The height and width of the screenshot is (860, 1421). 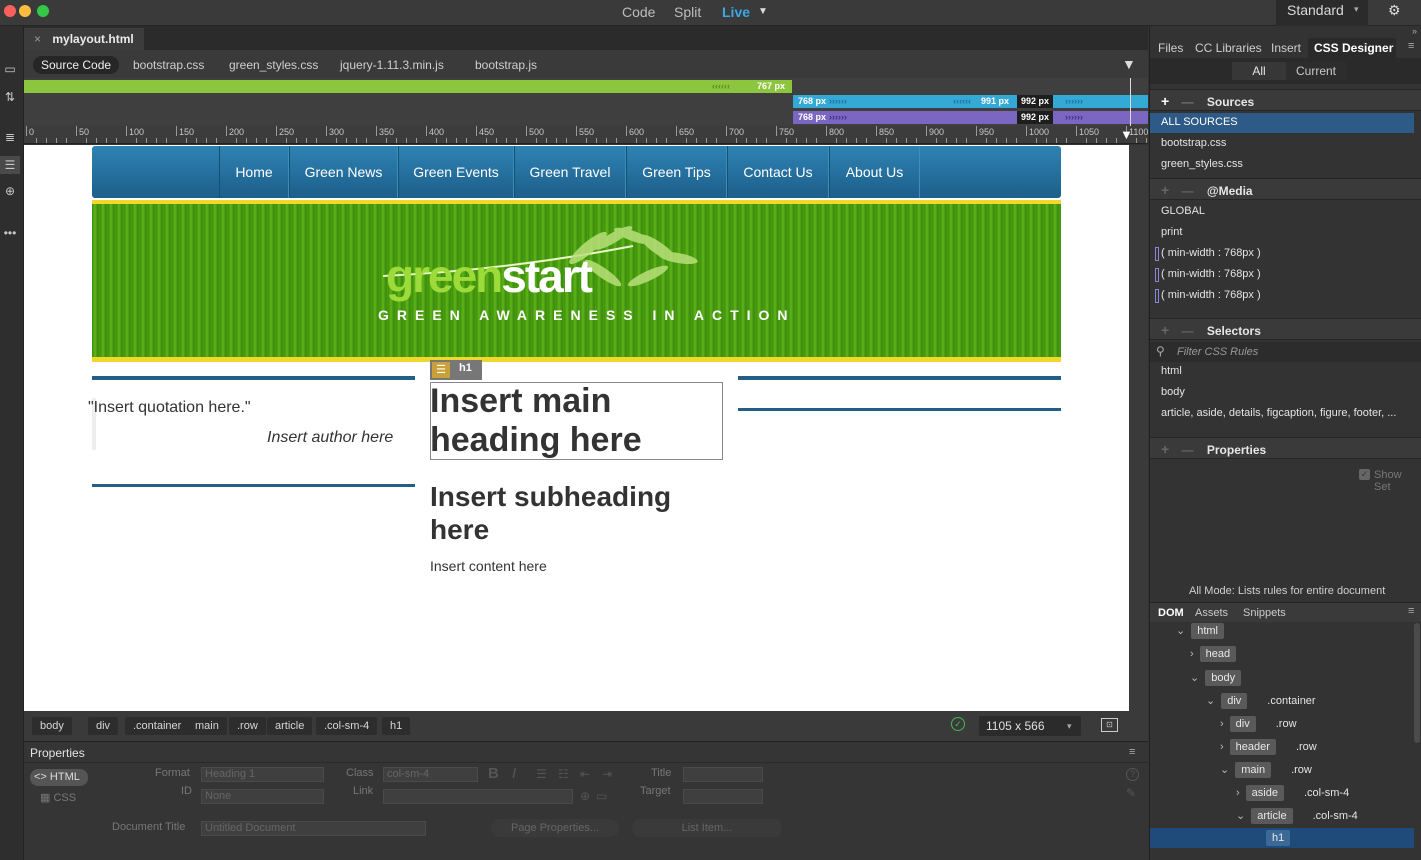 What do you see at coordinates (687, 12) in the screenshot?
I see `split-view-button: Split` at bounding box center [687, 12].